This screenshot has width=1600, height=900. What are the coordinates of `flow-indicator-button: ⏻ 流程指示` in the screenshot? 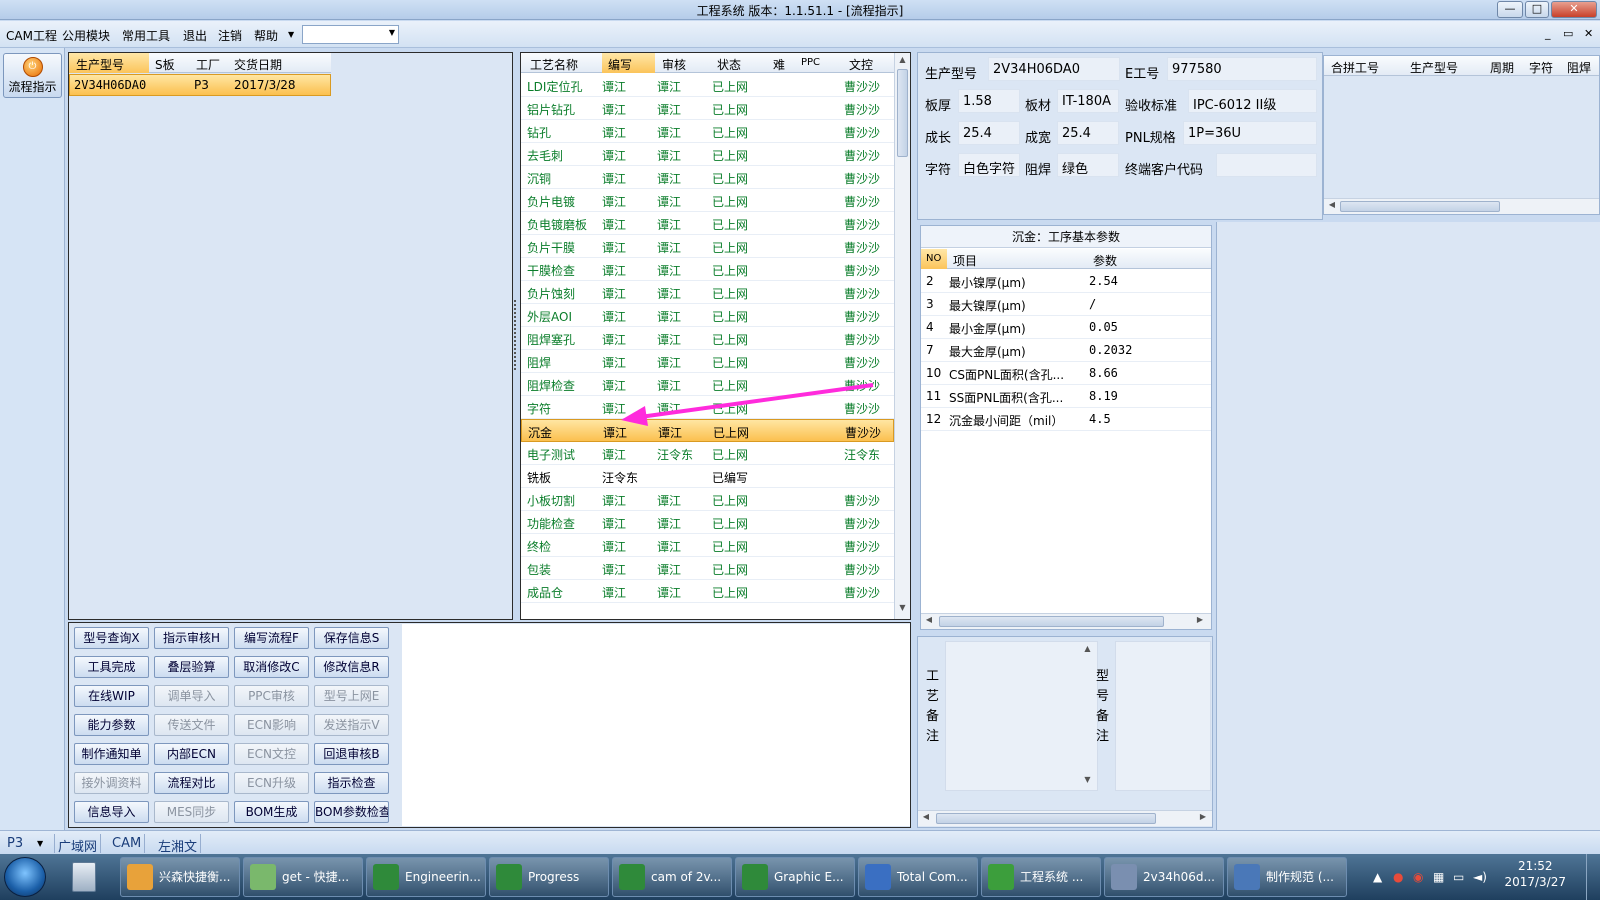 It's located at (32, 75).